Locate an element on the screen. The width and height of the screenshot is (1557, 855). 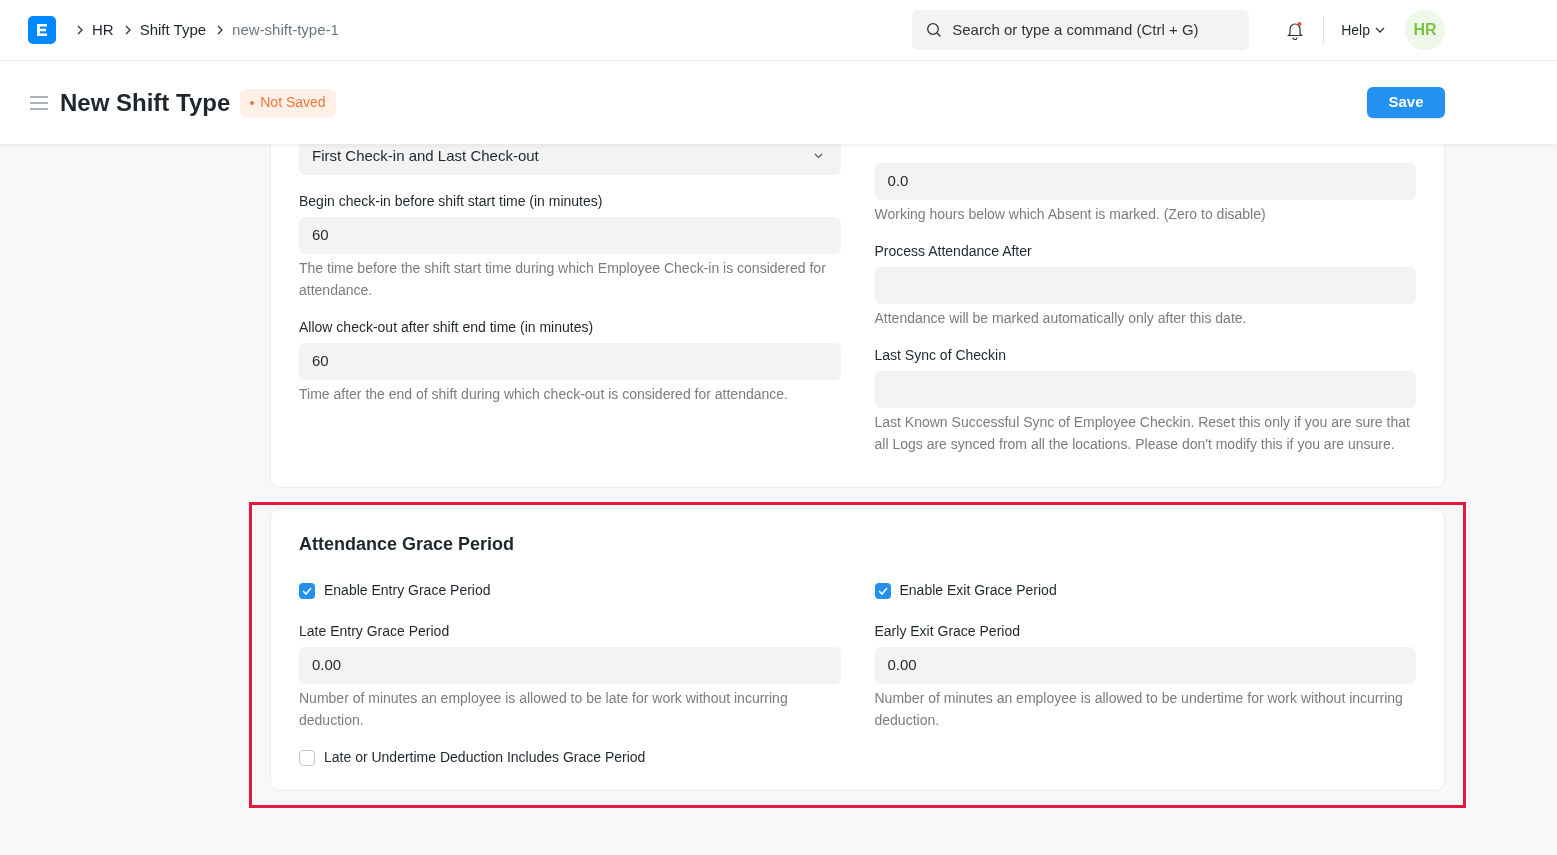
status-badge: Not Saved is located at coordinates (288, 102).